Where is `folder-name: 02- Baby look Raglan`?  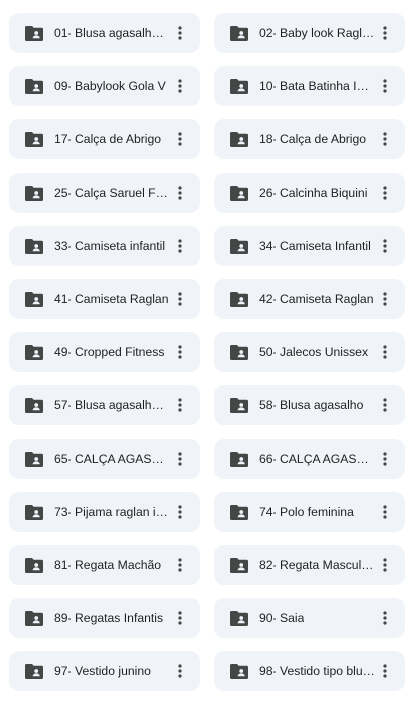
folder-name: 02- Baby look Raglan is located at coordinates (317, 33).